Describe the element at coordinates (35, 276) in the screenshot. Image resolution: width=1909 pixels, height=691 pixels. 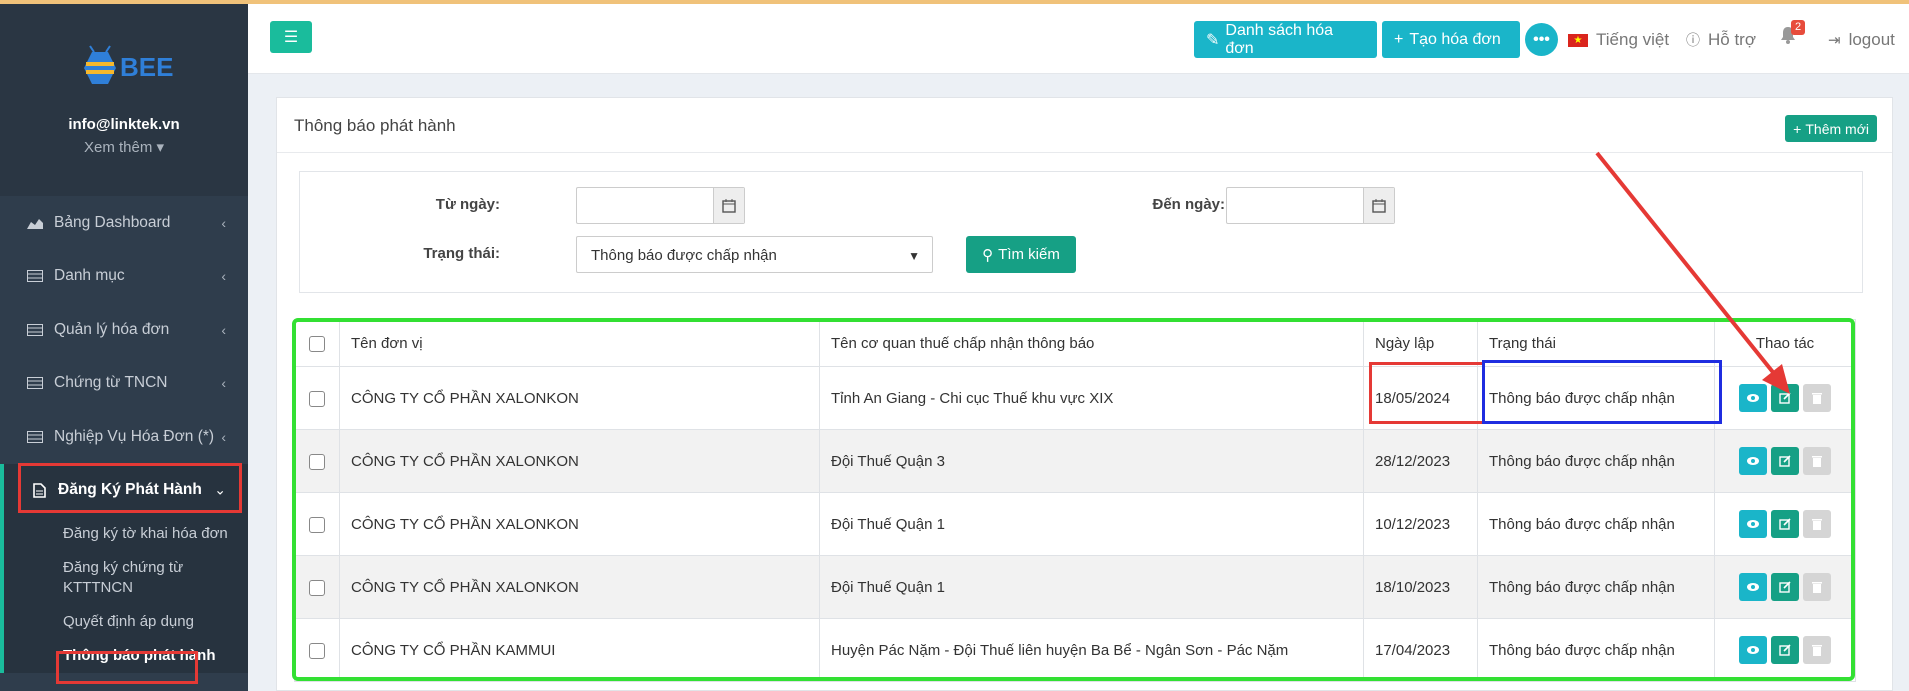
I see `list-table-icon` at that location.